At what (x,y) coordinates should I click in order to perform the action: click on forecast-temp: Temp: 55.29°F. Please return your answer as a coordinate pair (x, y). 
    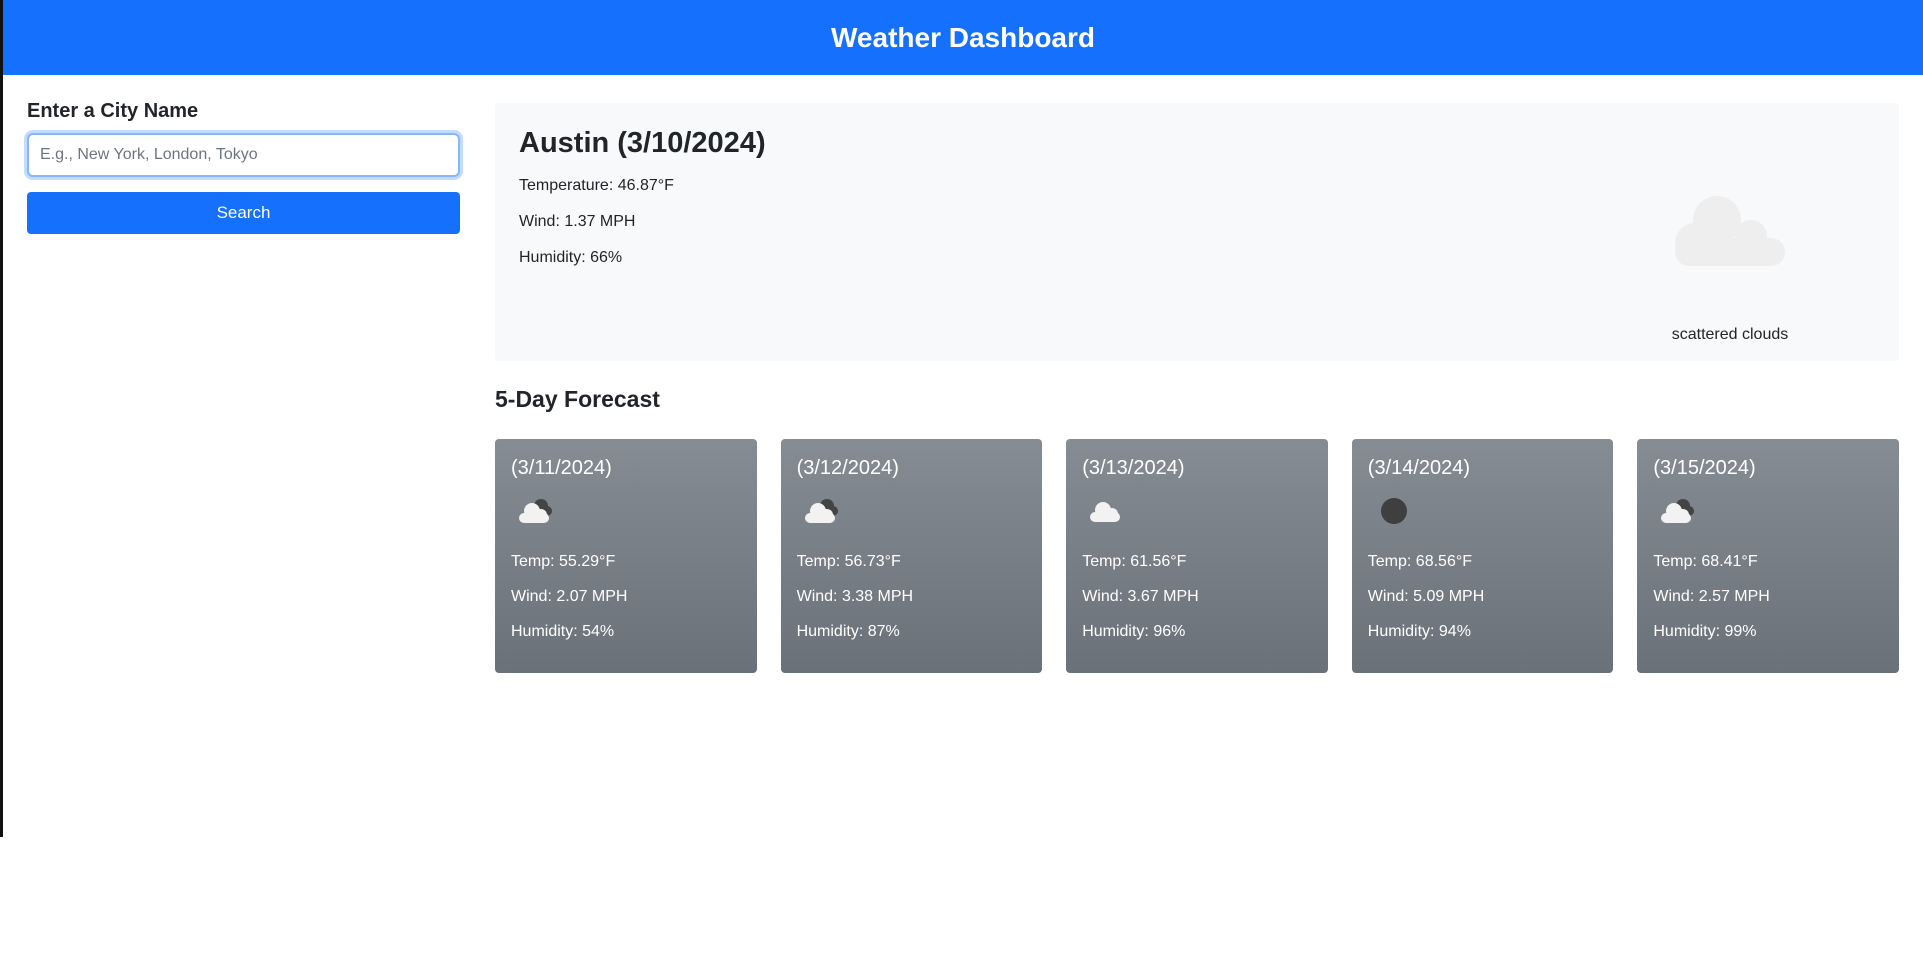
    Looking at the image, I should click on (563, 561).